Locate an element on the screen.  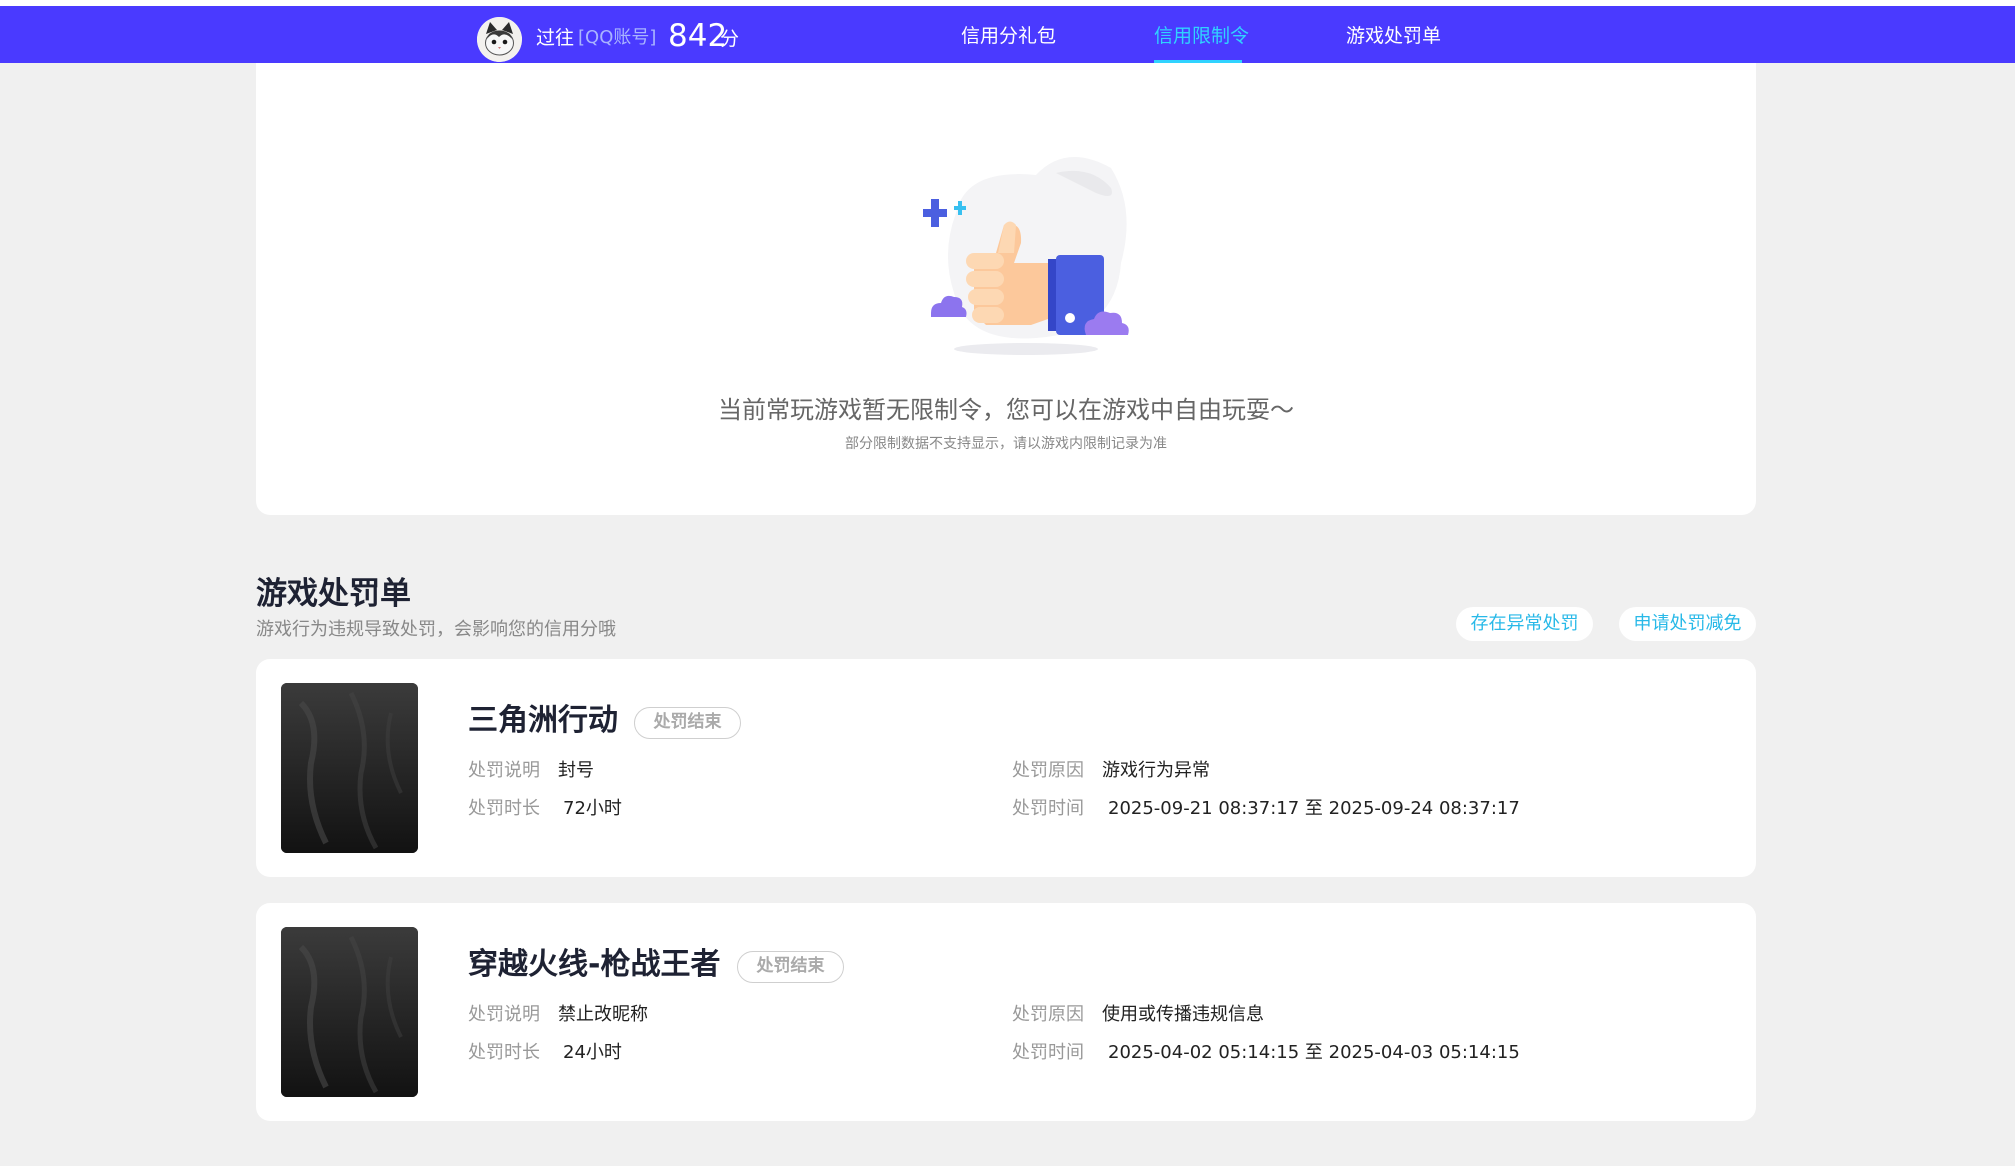
tab-credit-gift: 信用分礼包 is located at coordinates (1008, 36).